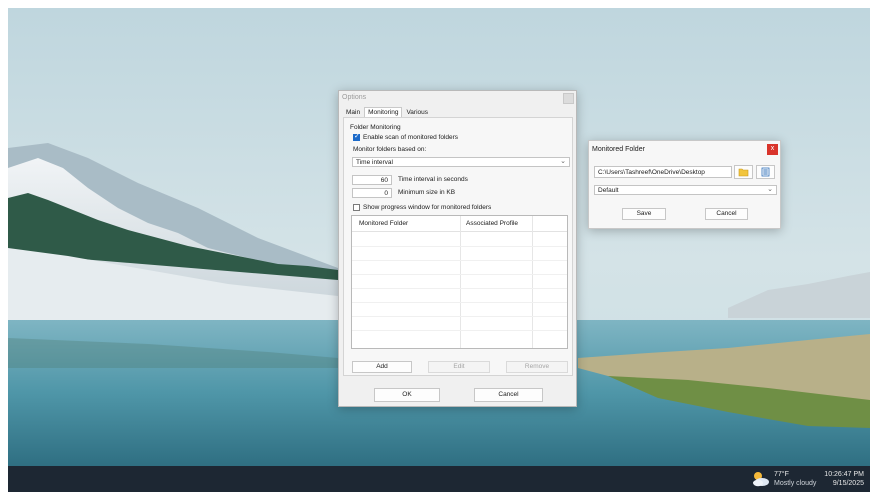  I want to click on edit-button: Edit, so click(459, 367).